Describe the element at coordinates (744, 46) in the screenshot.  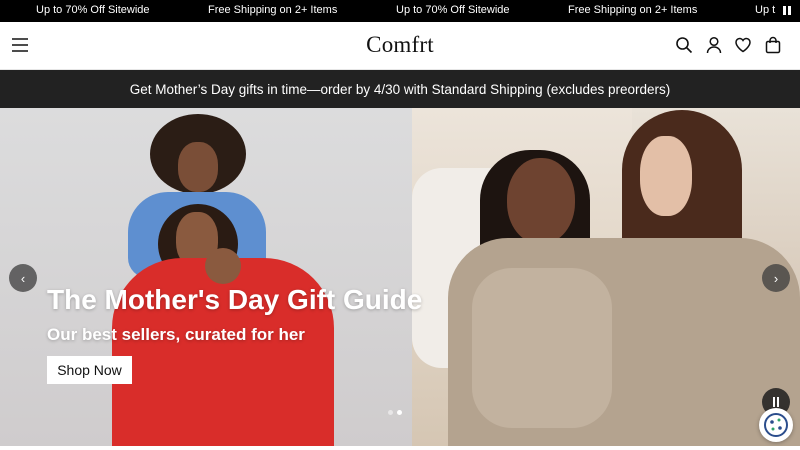
I see `wishlist-heart-icon` at that location.